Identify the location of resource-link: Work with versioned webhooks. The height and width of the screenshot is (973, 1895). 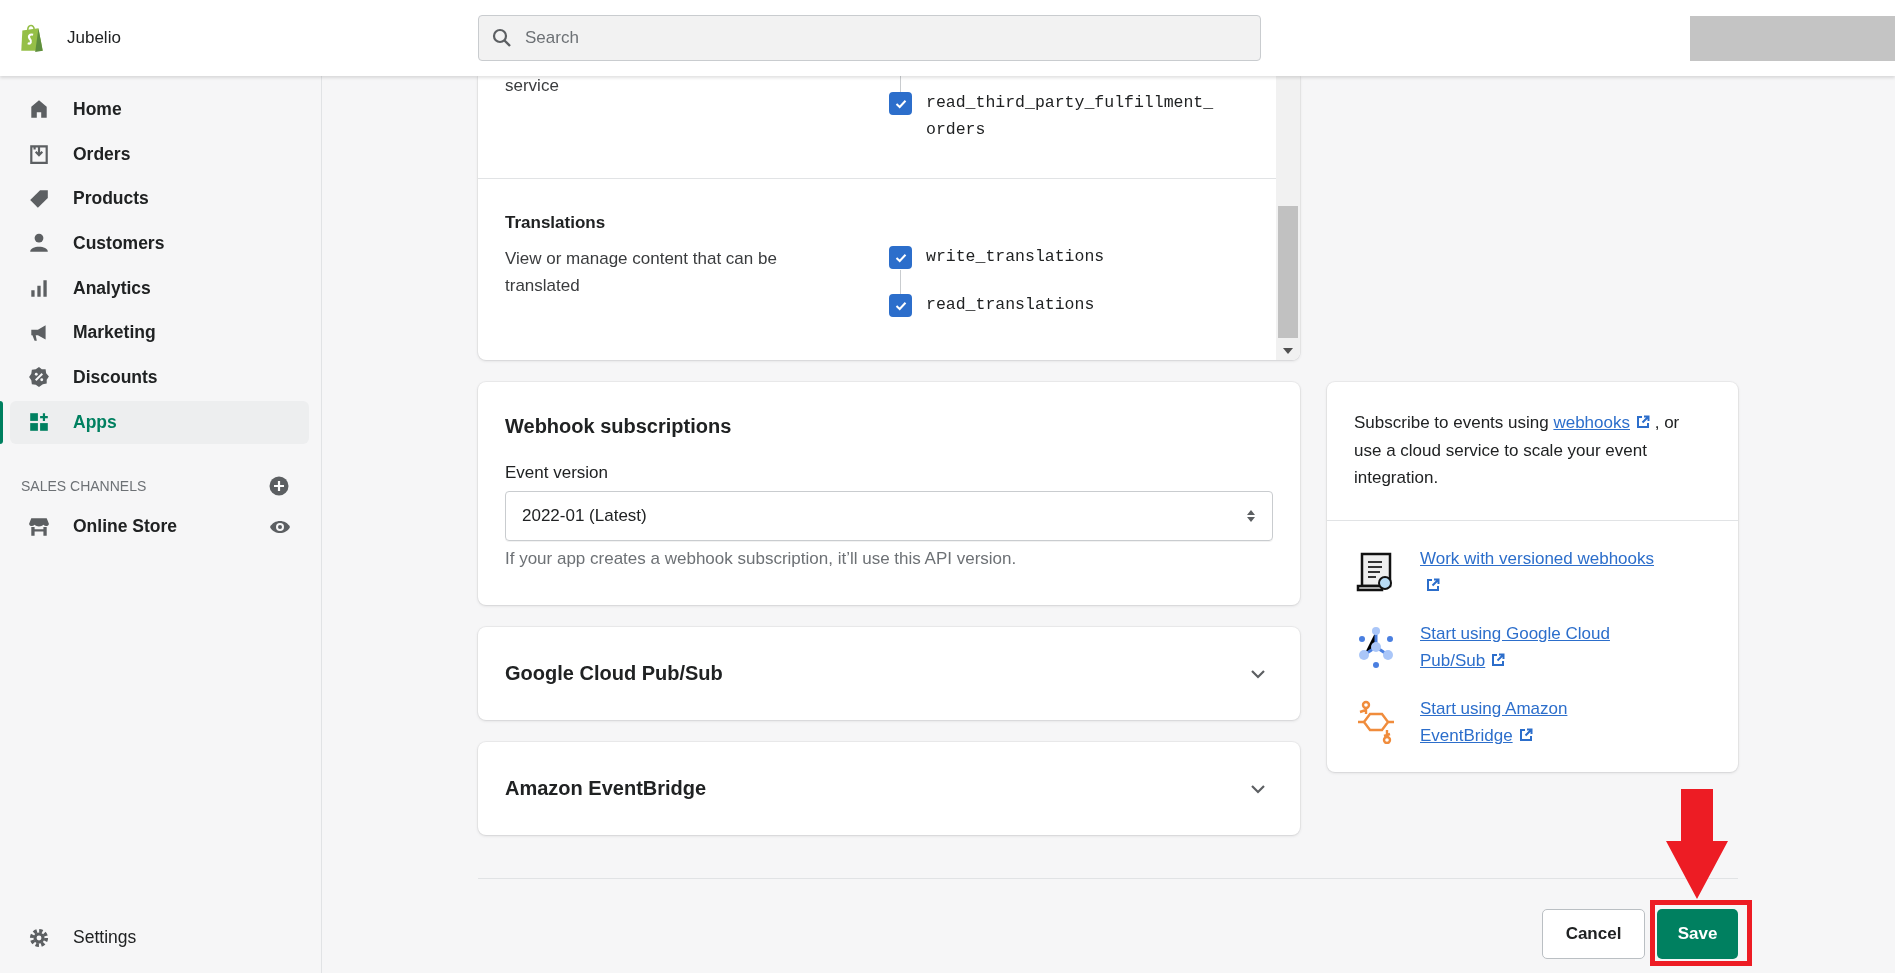
(1540, 572).